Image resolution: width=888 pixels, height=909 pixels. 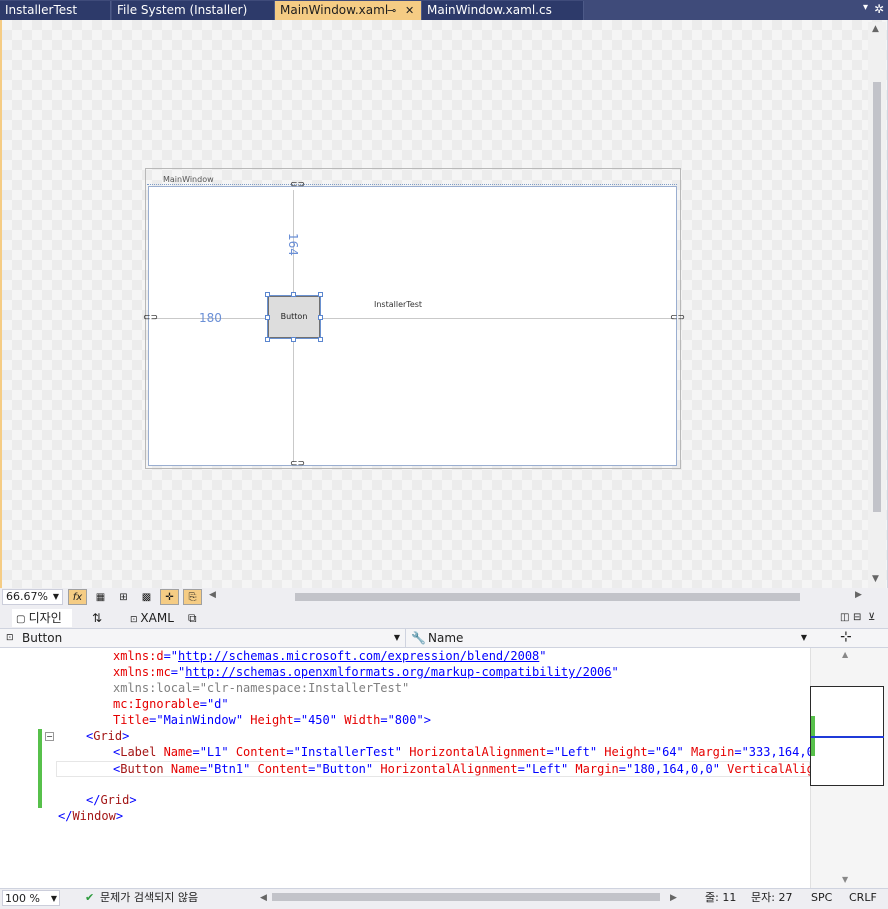 What do you see at coordinates (123, 597) in the screenshot?
I see `gridlines-button: ⊞` at bounding box center [123, 597].